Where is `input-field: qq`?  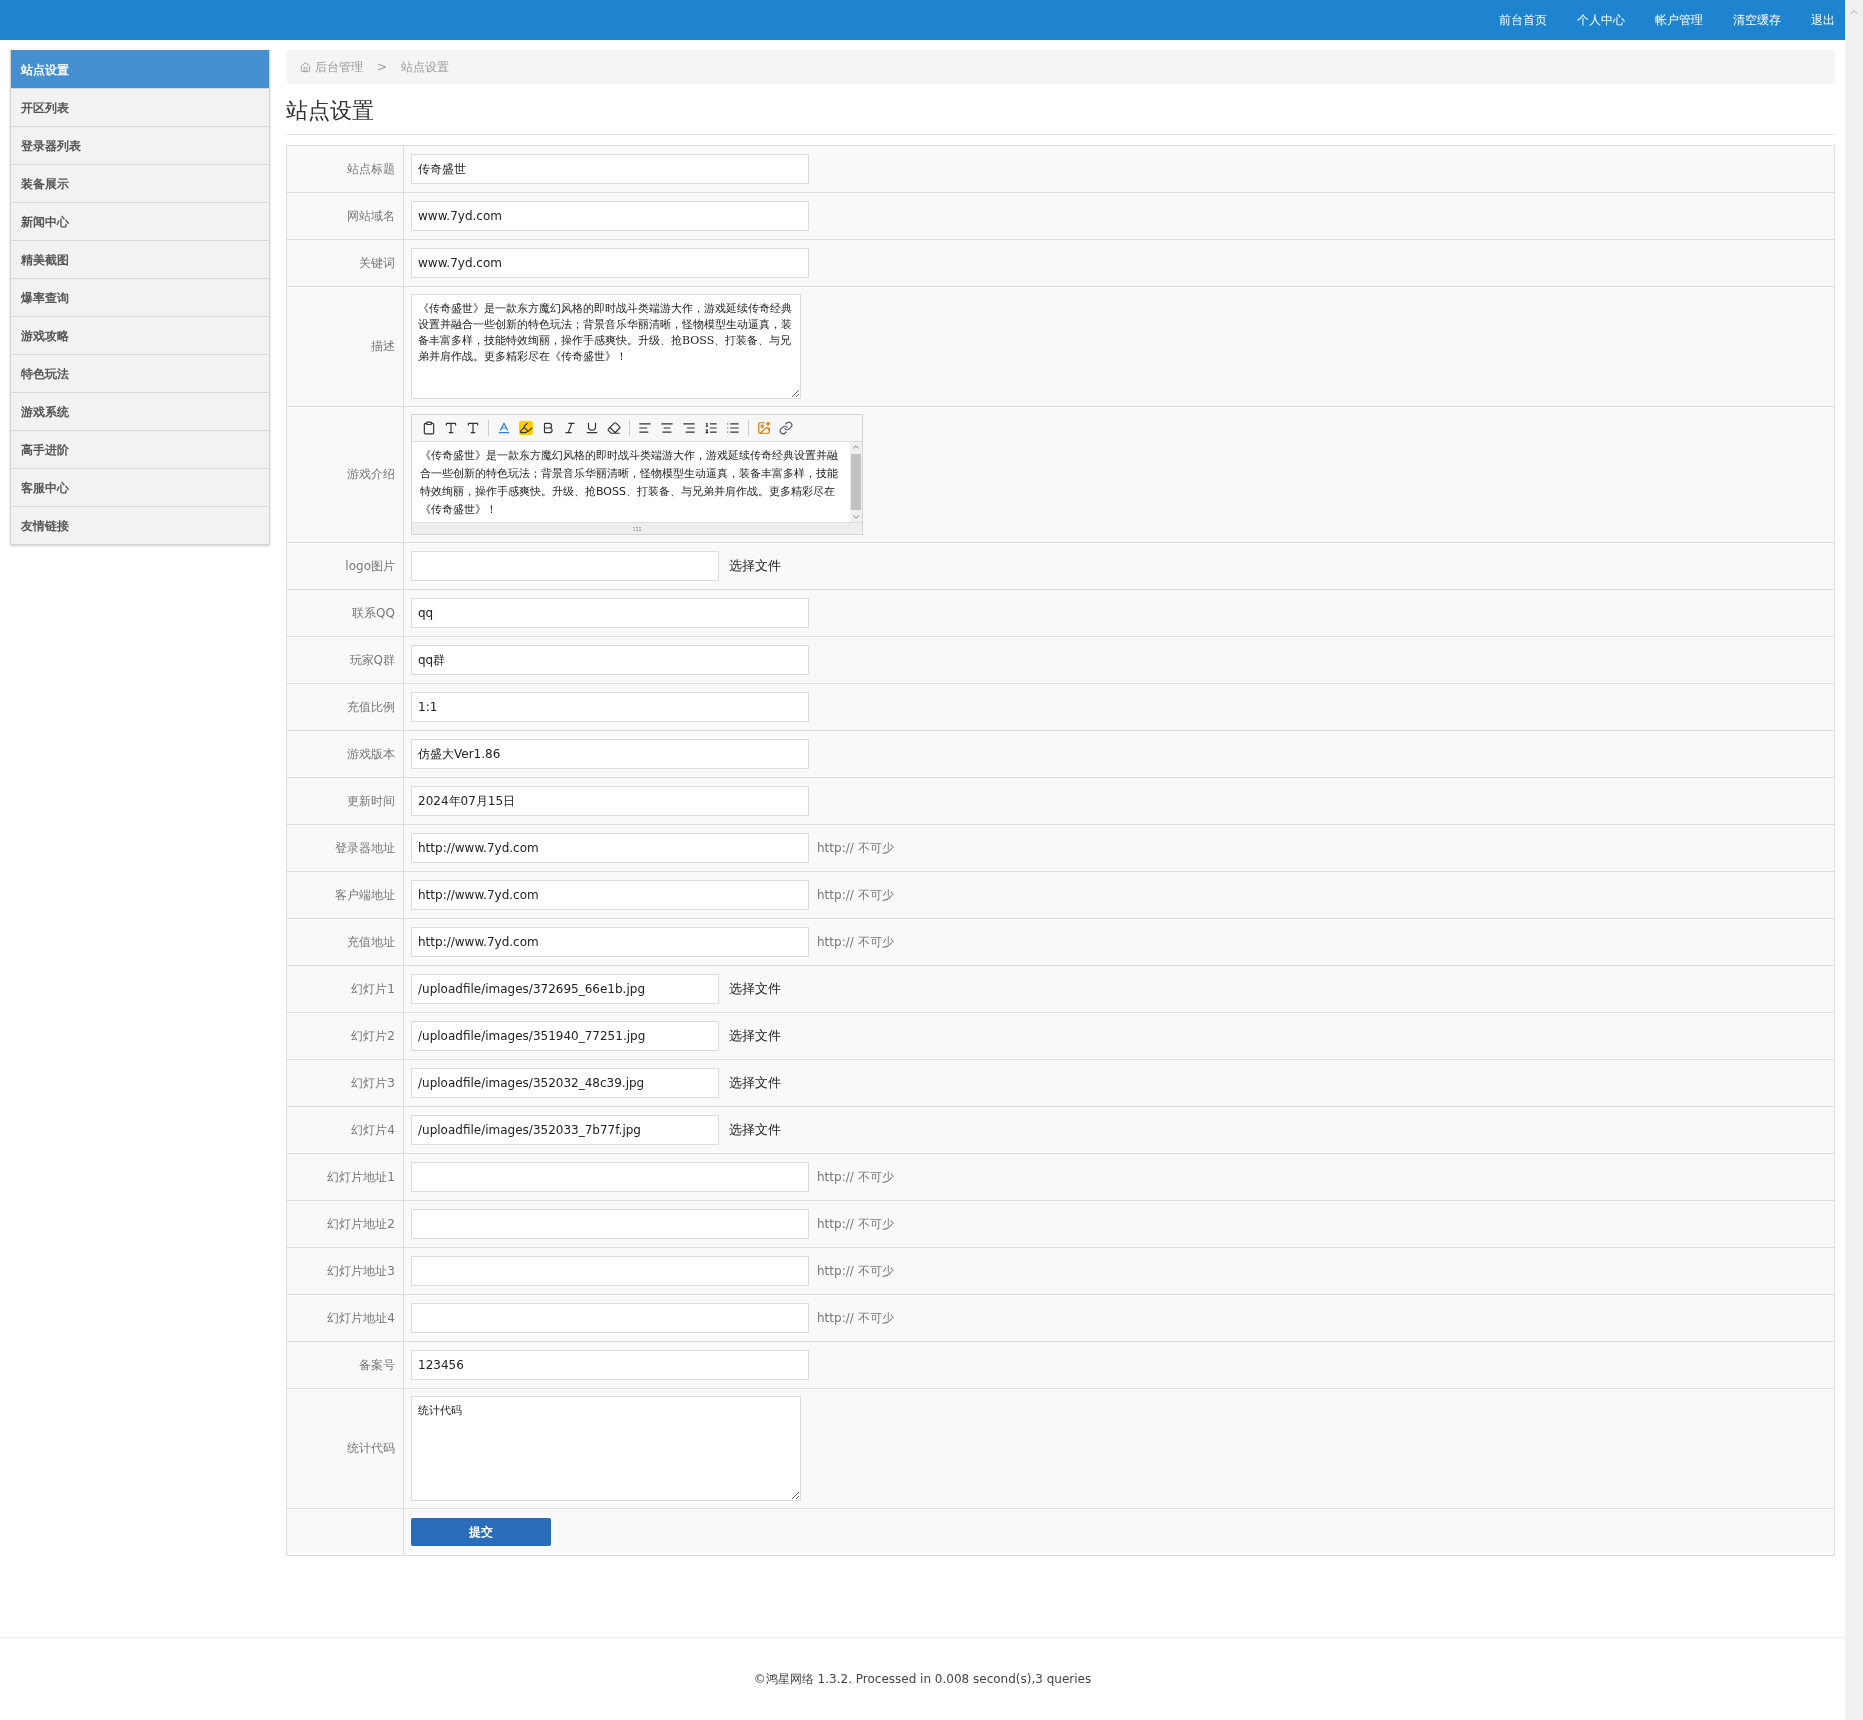
input-field: qq is located at coordinates (610, 613).